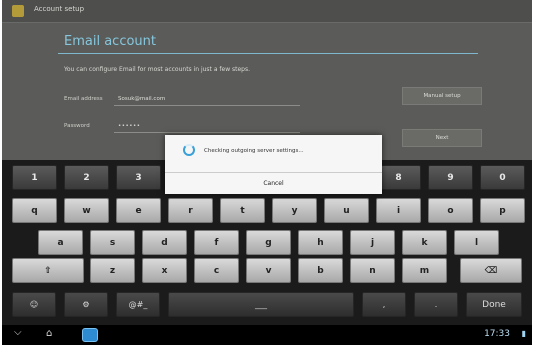 The image size is (534, 347). Describe the element at coordinates (86, 177) in the screenshot. I see `number-key-1: 2` at that location.